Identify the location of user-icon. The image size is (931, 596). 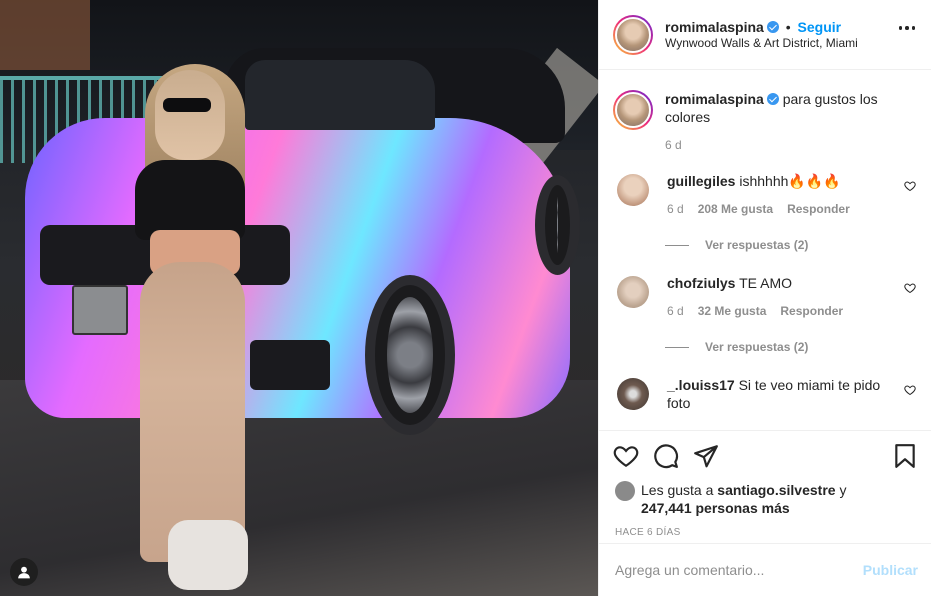
(24, 572).